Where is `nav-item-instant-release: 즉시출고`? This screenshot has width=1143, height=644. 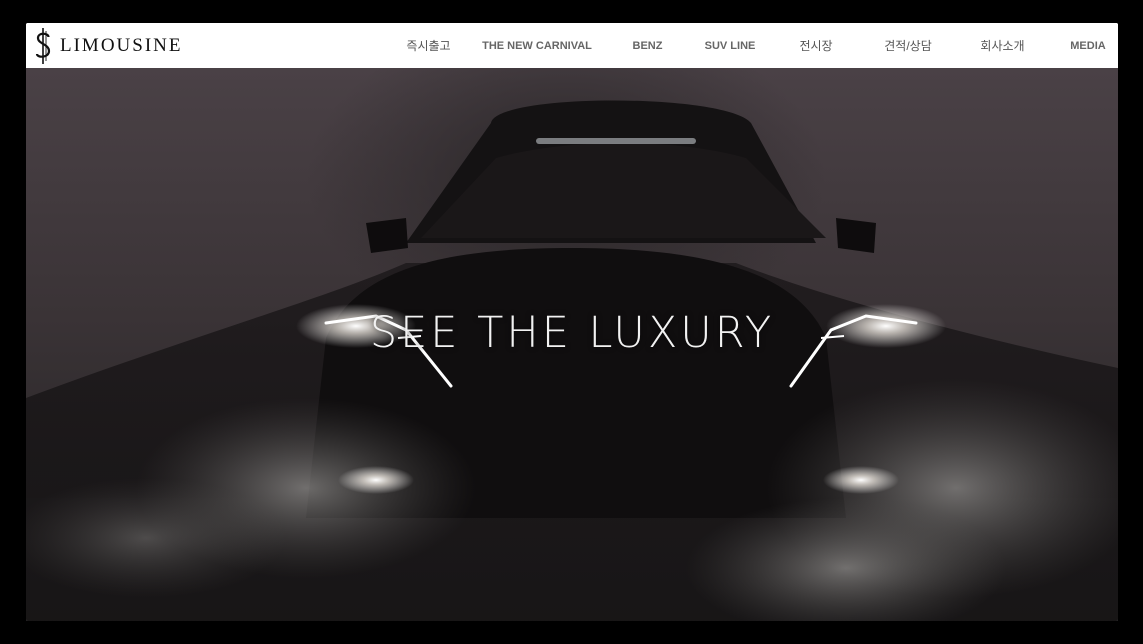 nav-item-instant-release: 즉시출고 is located at coordinates (428, 45).